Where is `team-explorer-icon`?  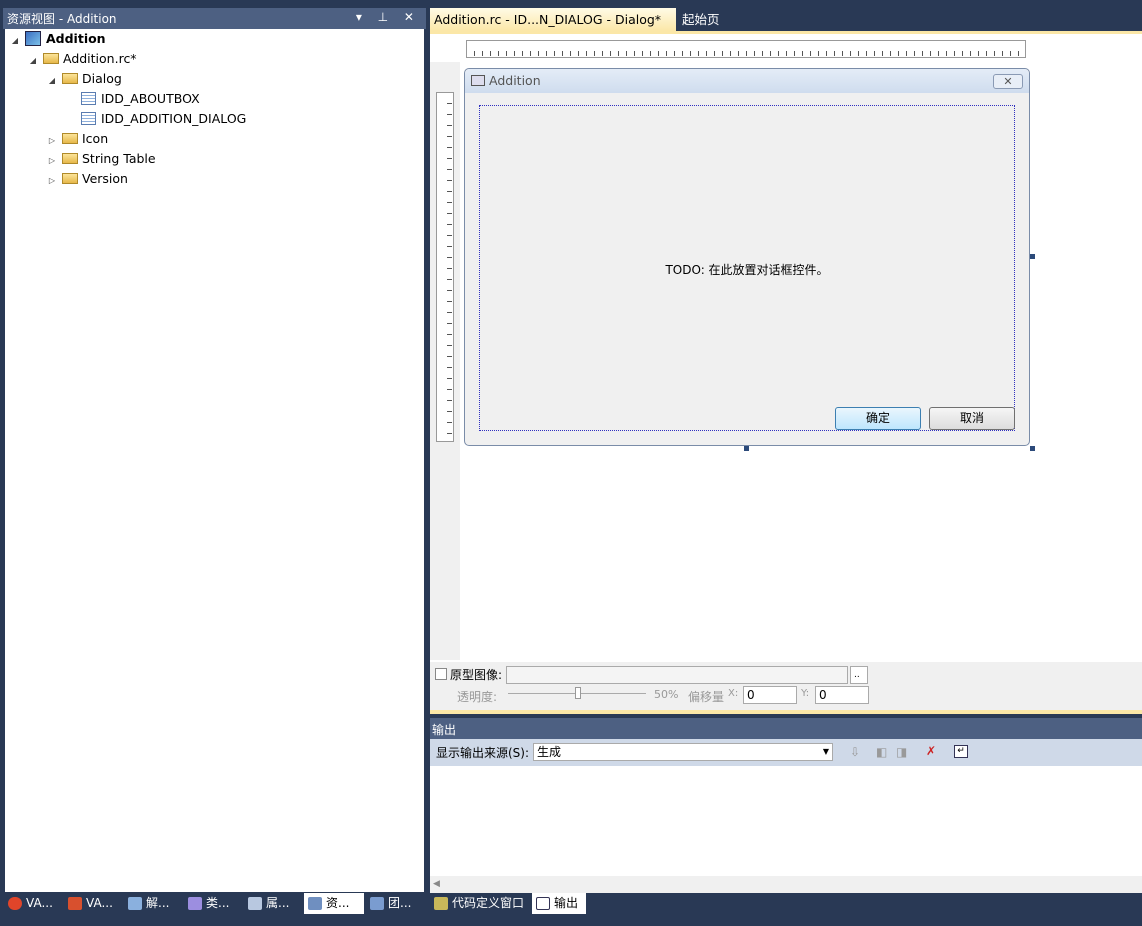 team-explorer-icon is located at coordinates (377, 903).